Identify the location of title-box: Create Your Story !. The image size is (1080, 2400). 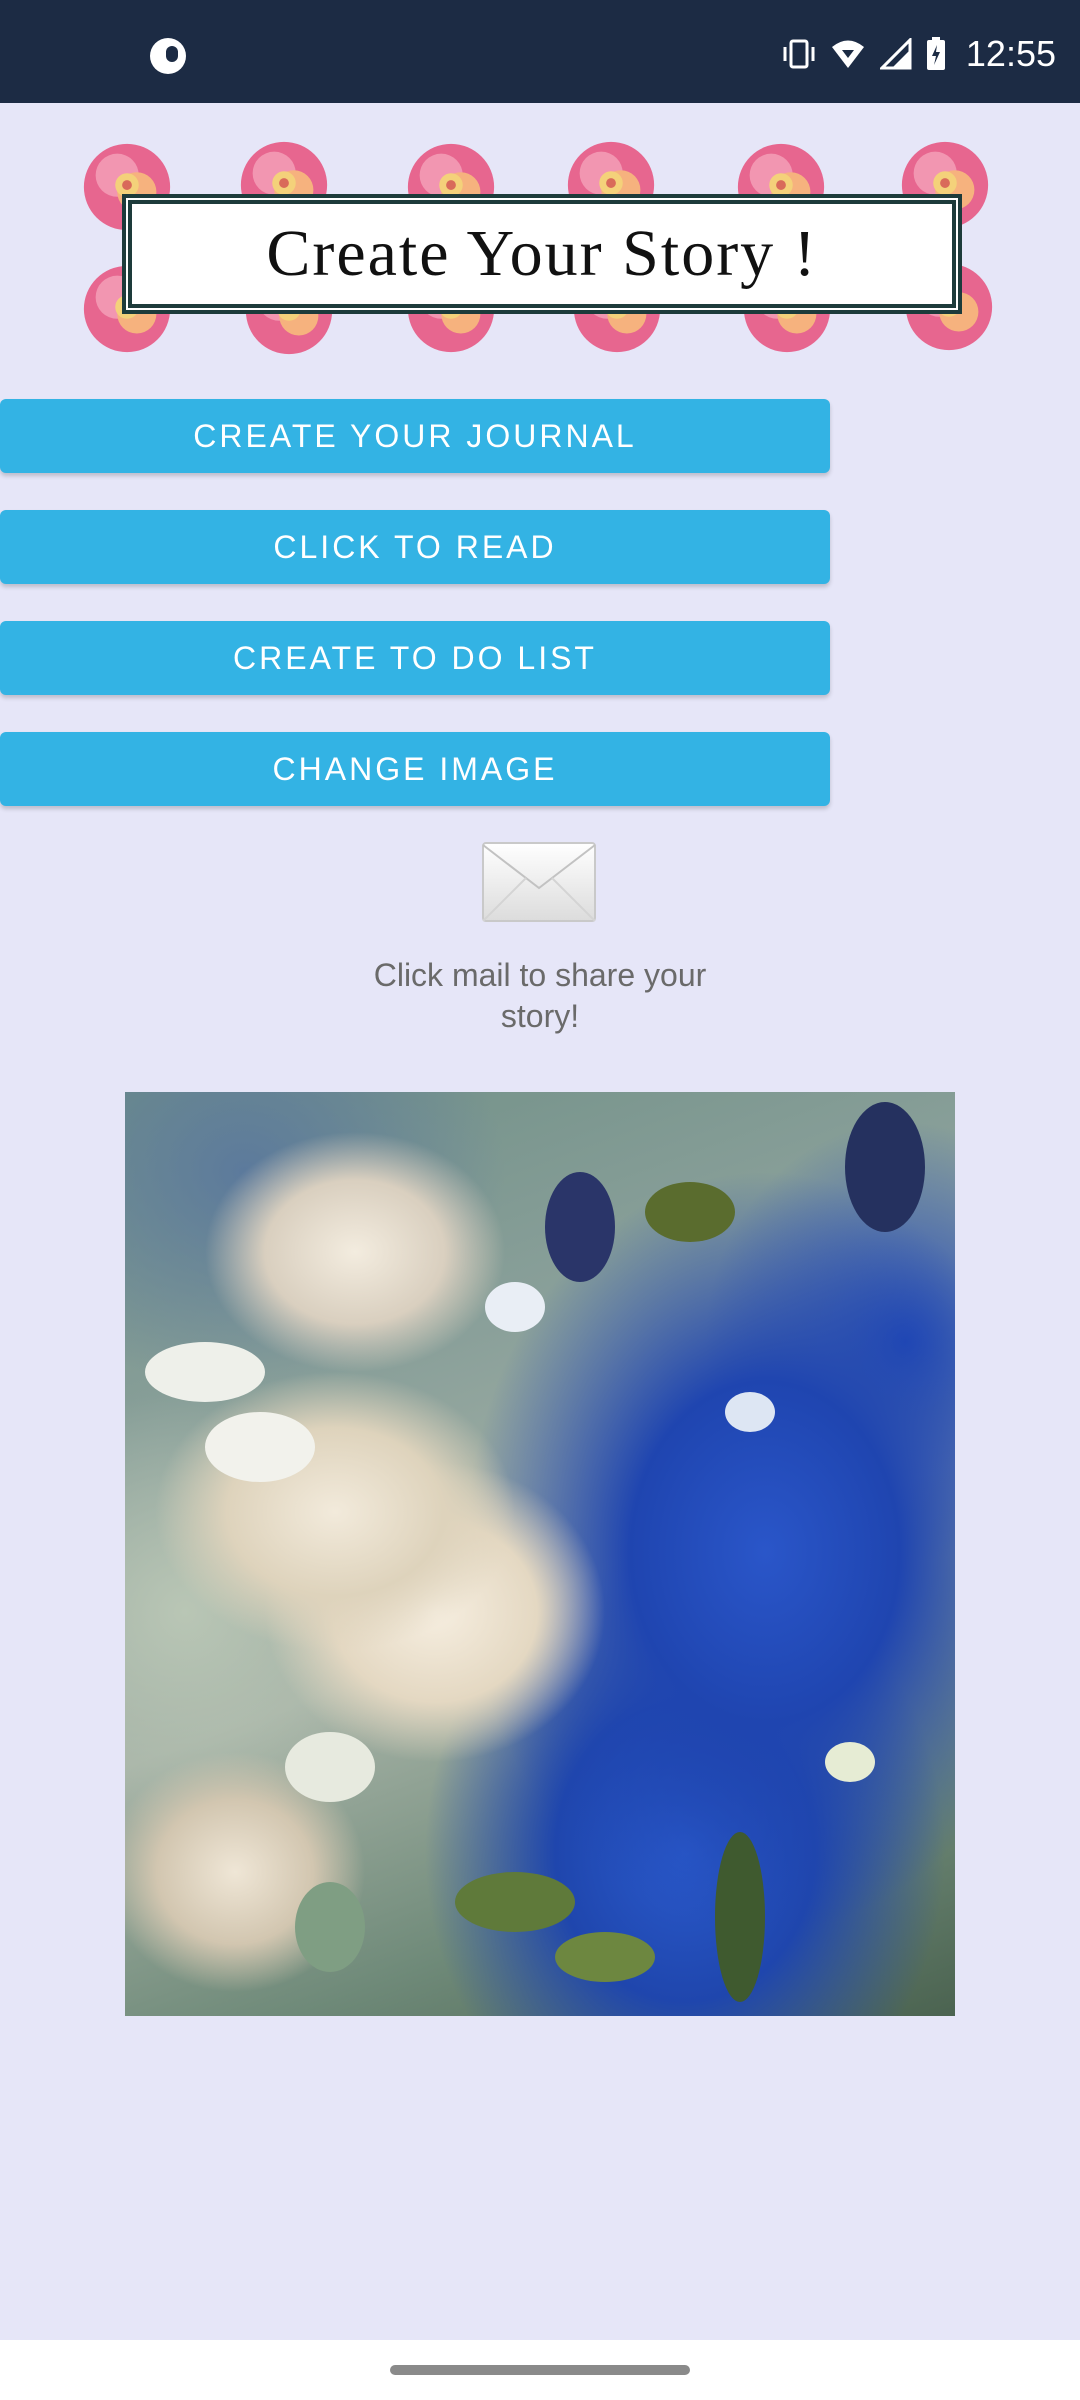
(542, 254).